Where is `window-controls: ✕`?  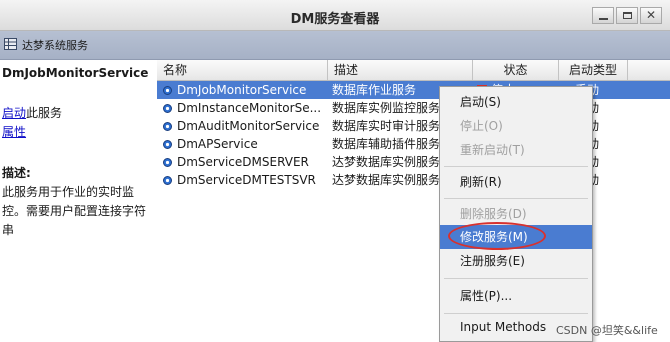
window-controls: ✕ is located at coordinates (626, 15).